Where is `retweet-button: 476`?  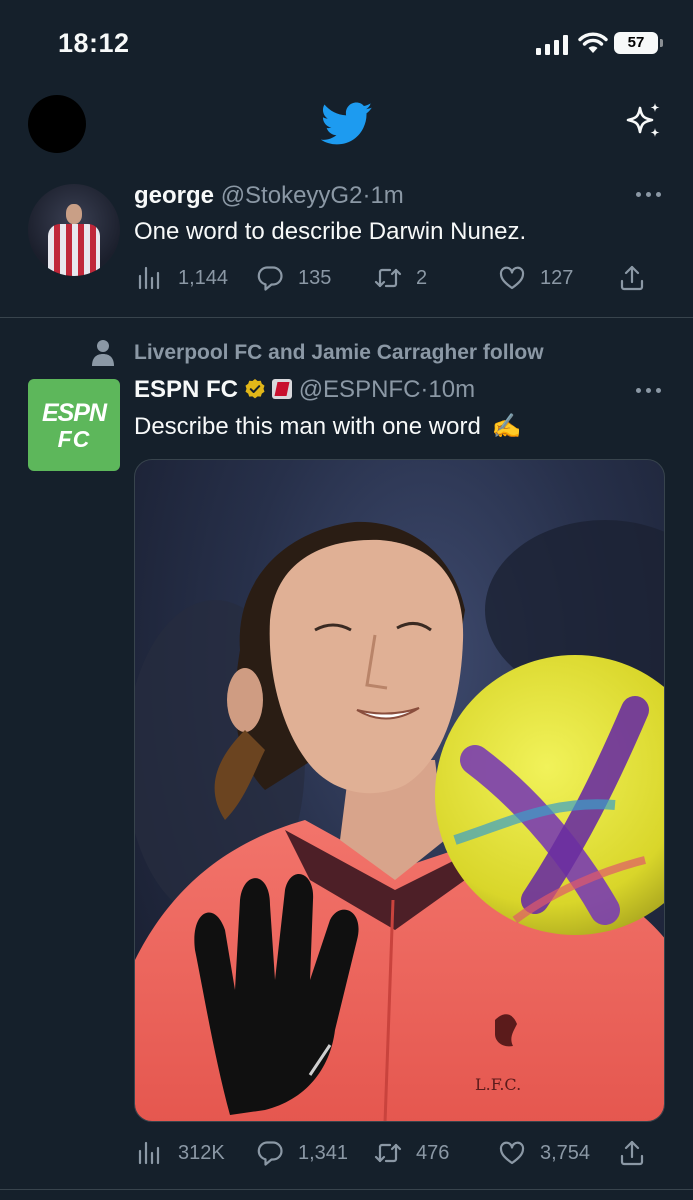
retweet-button: 476 is located at coordinates (411, 1153).